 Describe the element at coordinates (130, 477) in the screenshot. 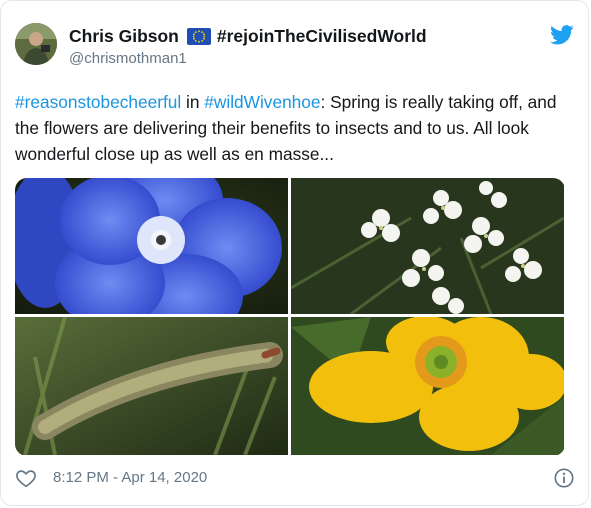

I see `timestamp: 8:12 PM - Apr 14, 2020` at that location.